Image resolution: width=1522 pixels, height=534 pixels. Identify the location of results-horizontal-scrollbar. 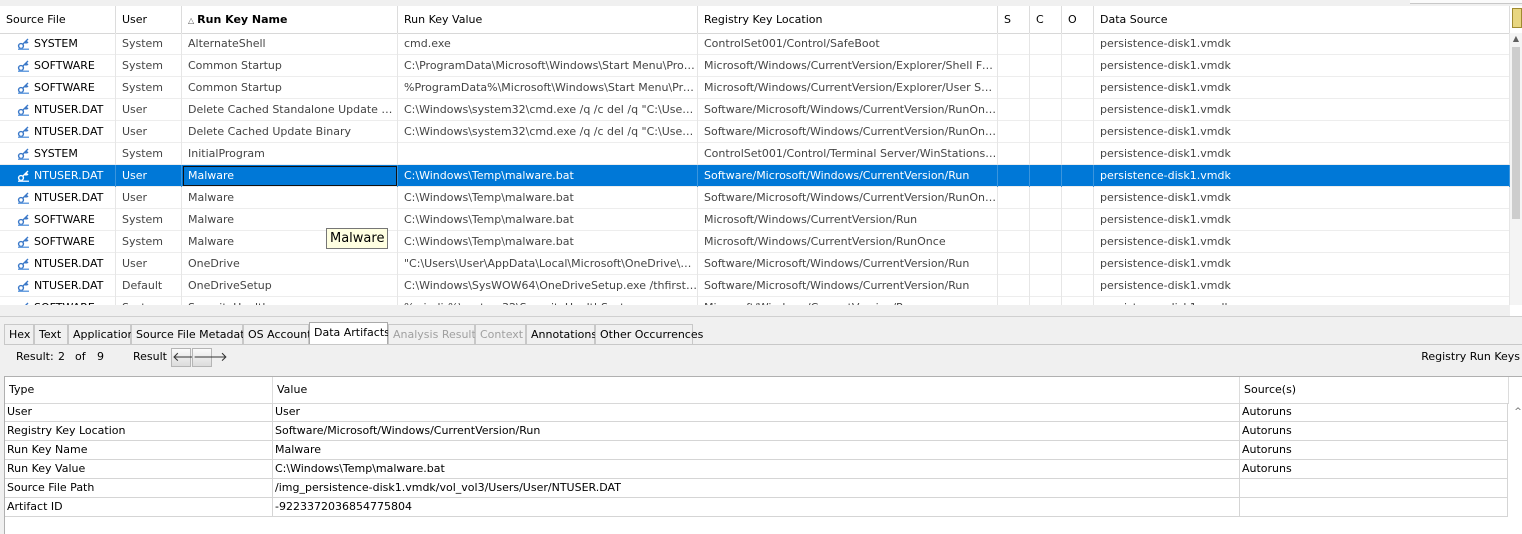
(755, 310).